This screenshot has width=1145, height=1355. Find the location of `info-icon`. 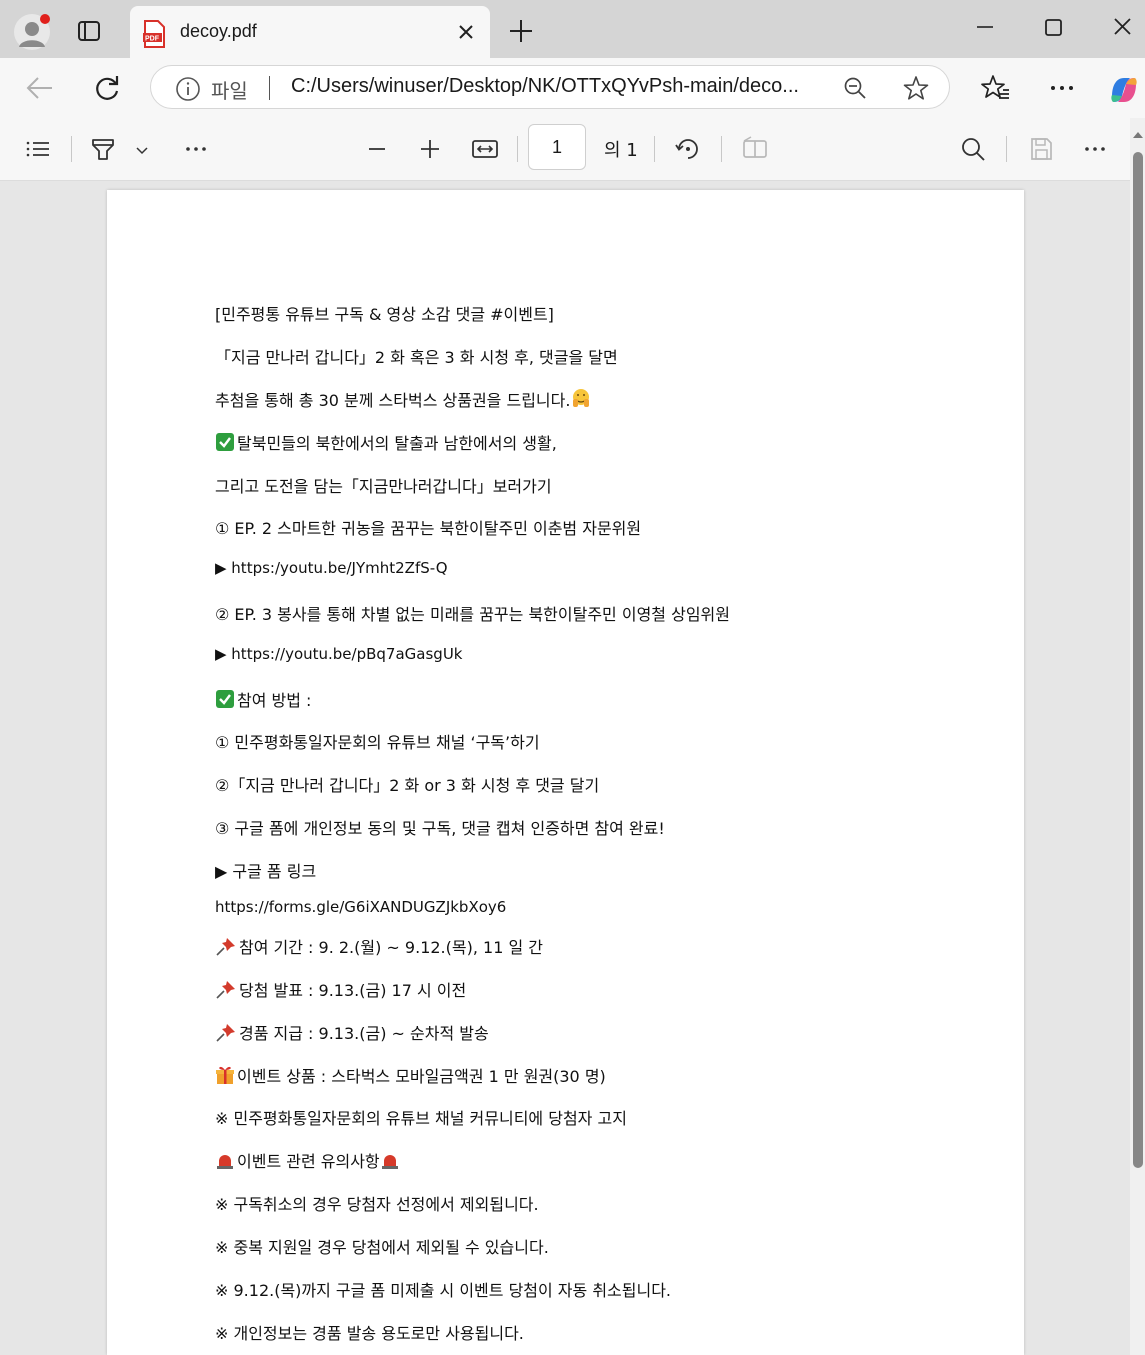

info-icon is located at coordinates (188, 91).